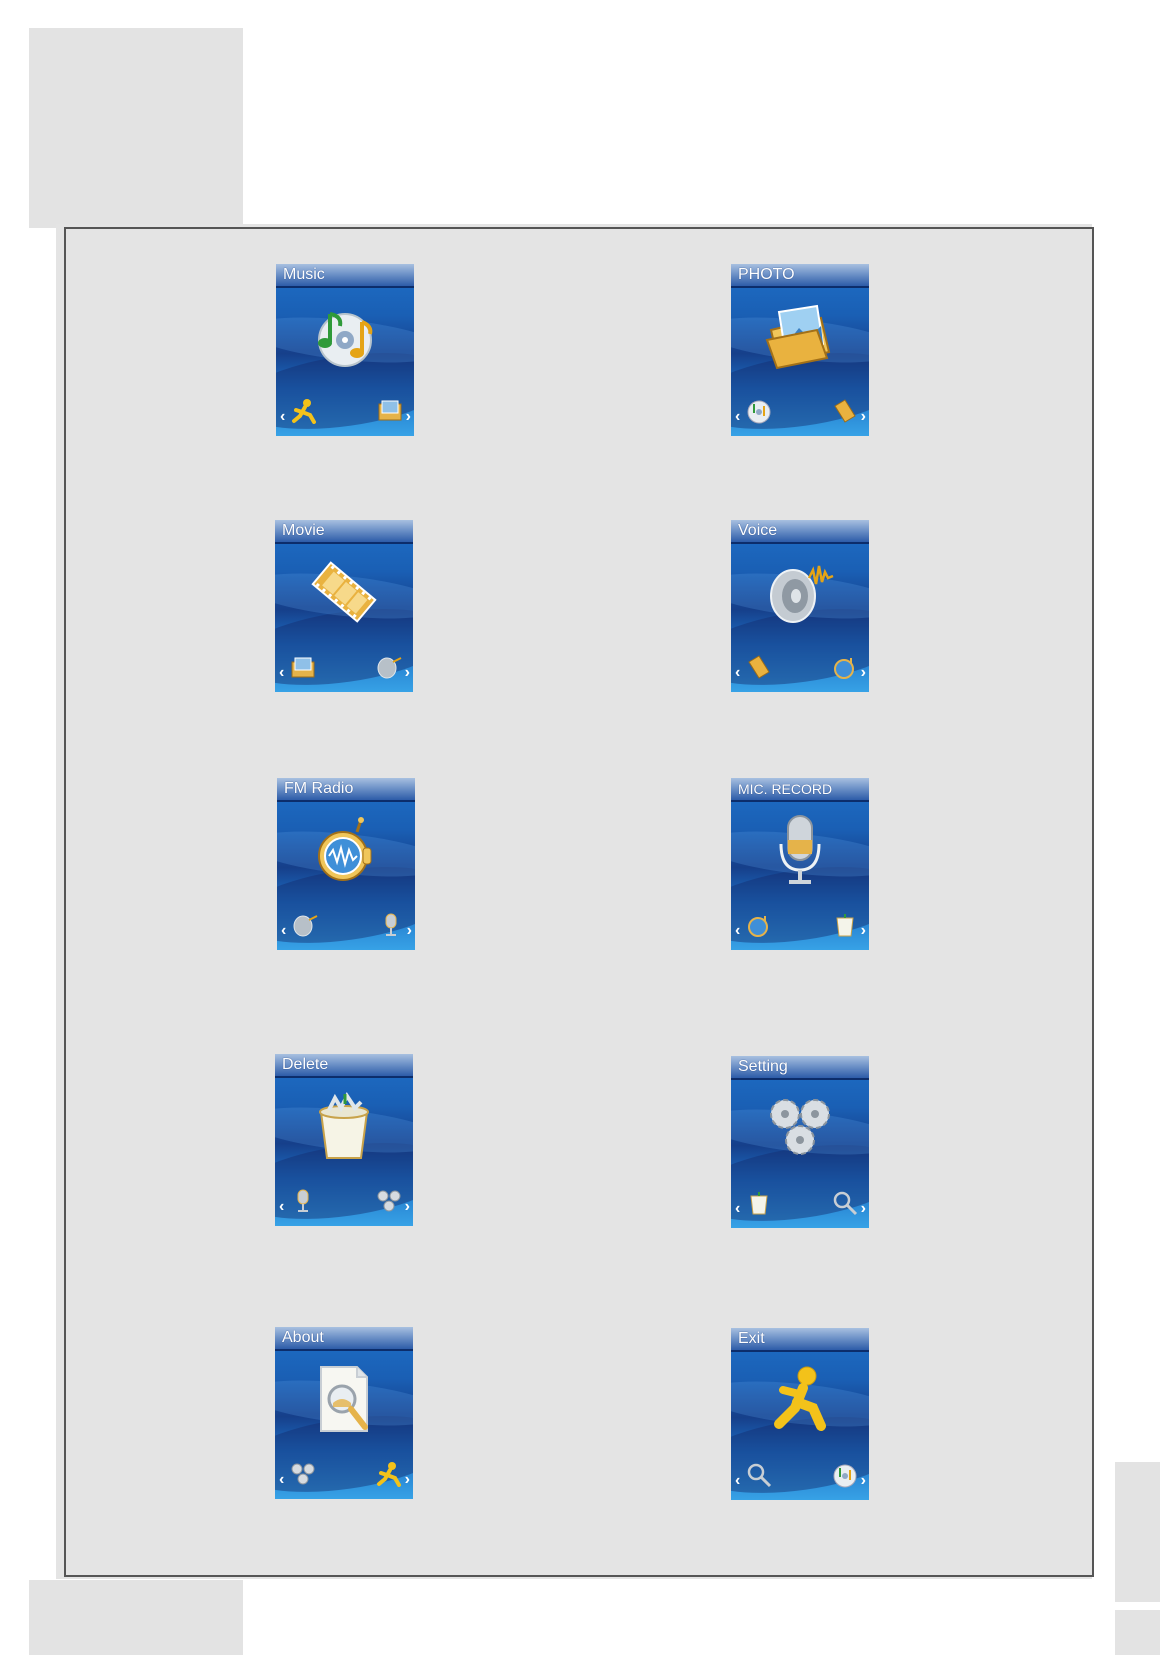 This screenshot has height=1655, width=1174. I want to click on screen-setting: Setting ‹ ›, so click(800, 1142).